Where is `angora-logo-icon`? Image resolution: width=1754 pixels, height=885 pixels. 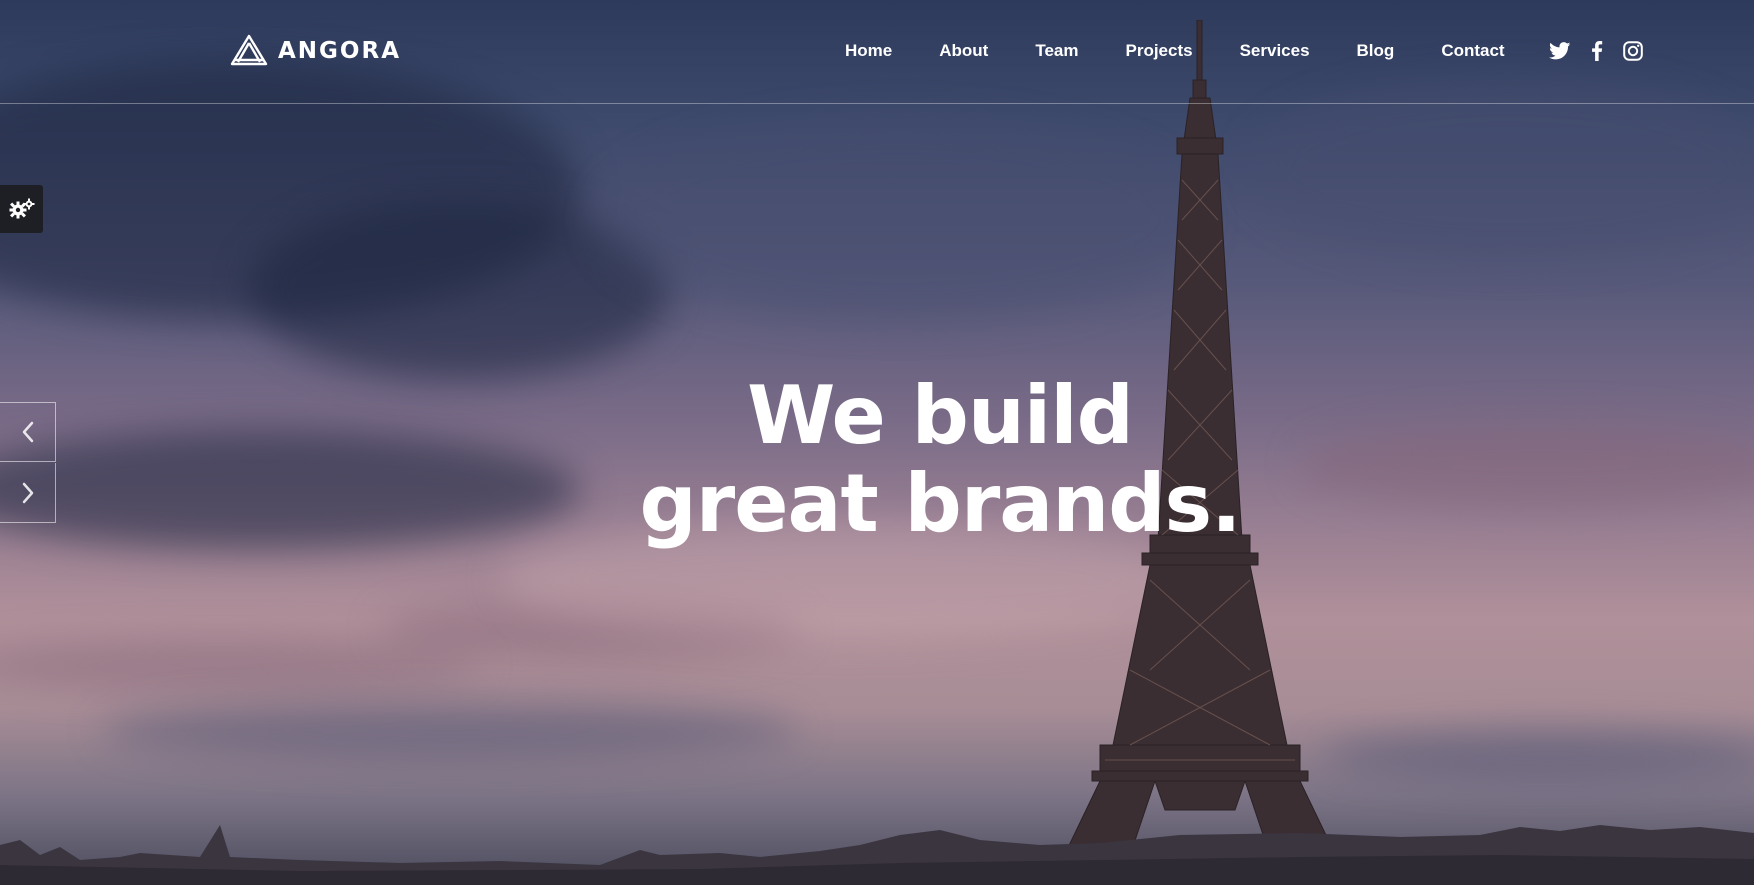 angora-logo-icon is located at coordinates (249, 50).